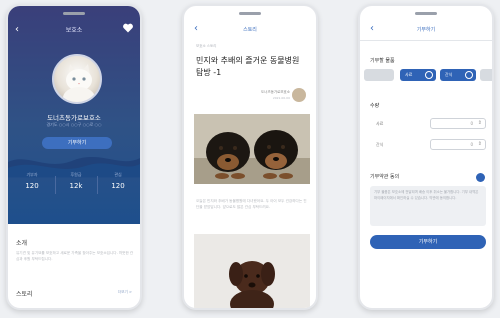  What do you see at coordinates (32, 174) in the screenshot?
I see `stat-label: 기부자` at bounding box center [32, 174].